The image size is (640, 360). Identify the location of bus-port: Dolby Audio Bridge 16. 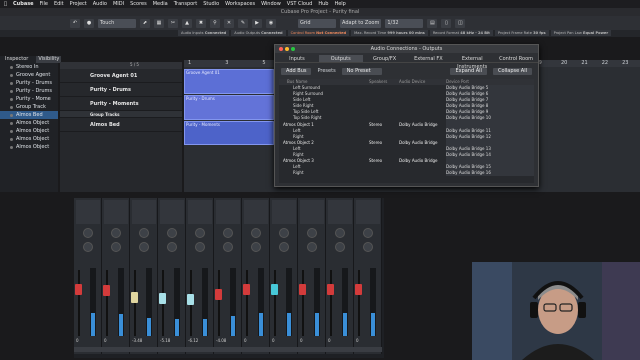
(490, 173).